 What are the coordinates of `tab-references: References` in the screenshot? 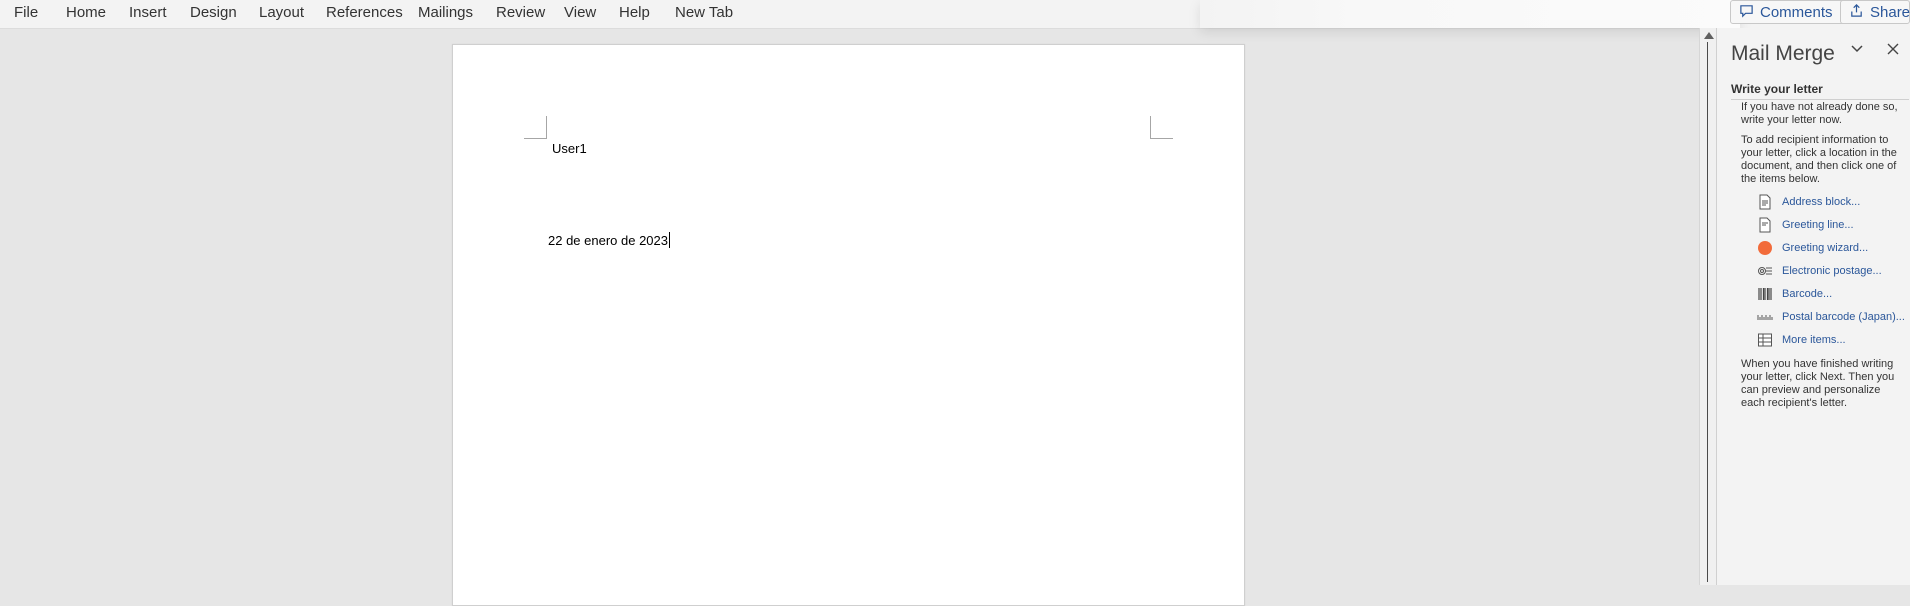 It's located at (364, 12).